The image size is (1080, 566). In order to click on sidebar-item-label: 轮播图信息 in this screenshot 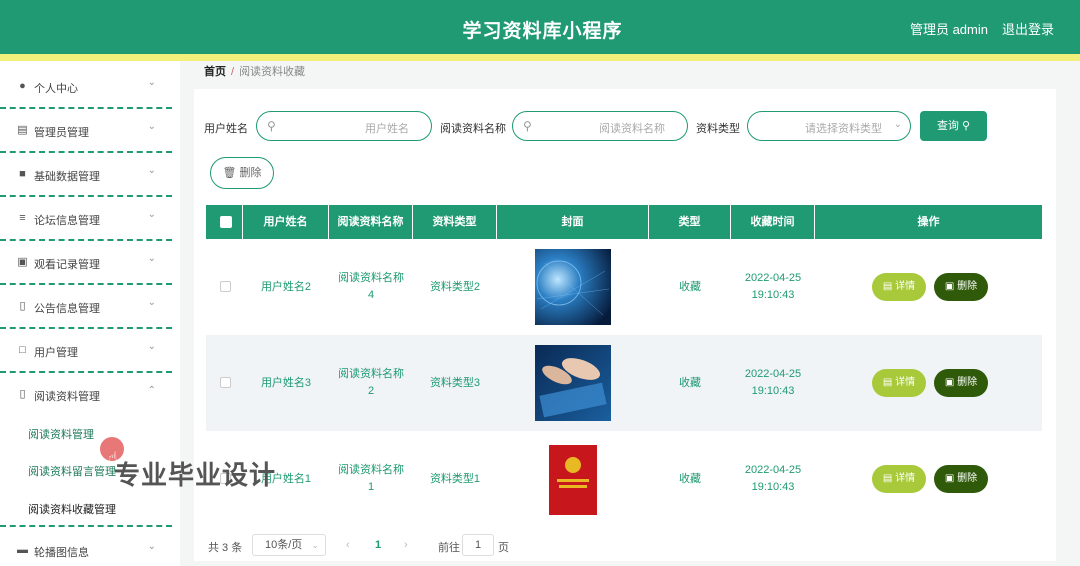, I will do `click(61, 553)`.